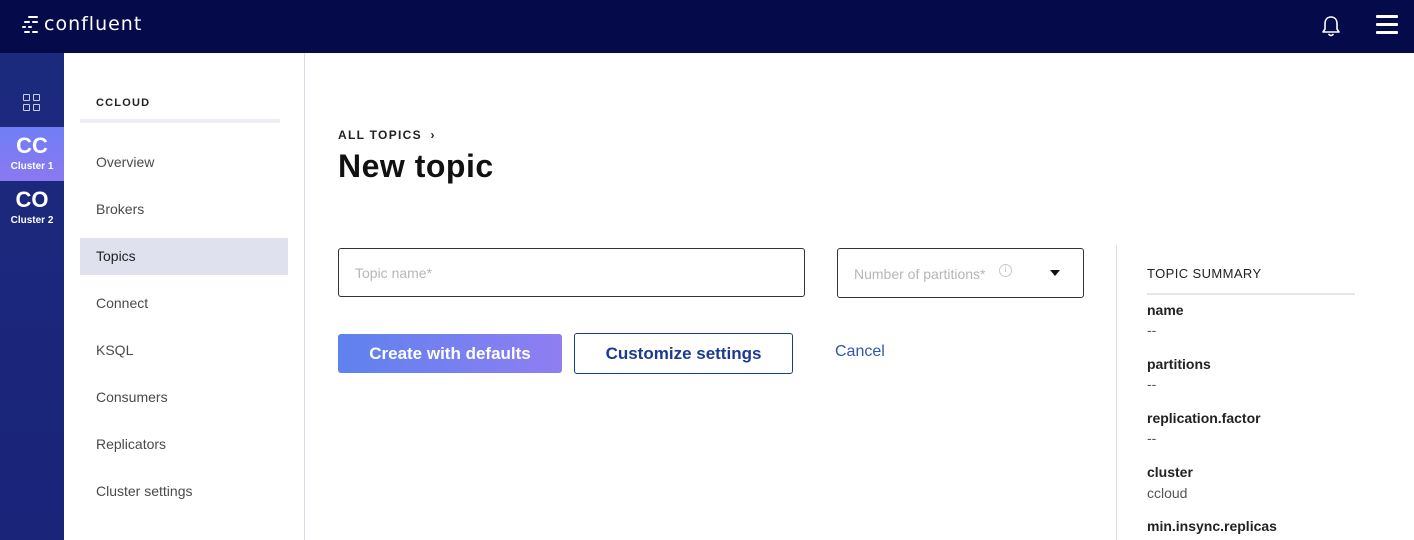  I want to click on confluent-logo-icon, so click(32, 24).